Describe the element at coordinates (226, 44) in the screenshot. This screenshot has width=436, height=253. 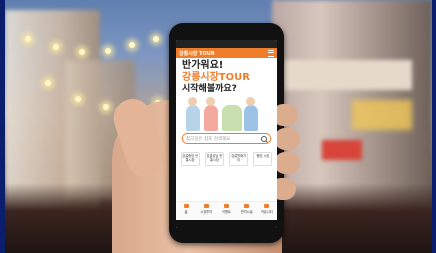
I see `status-bar` at that location.